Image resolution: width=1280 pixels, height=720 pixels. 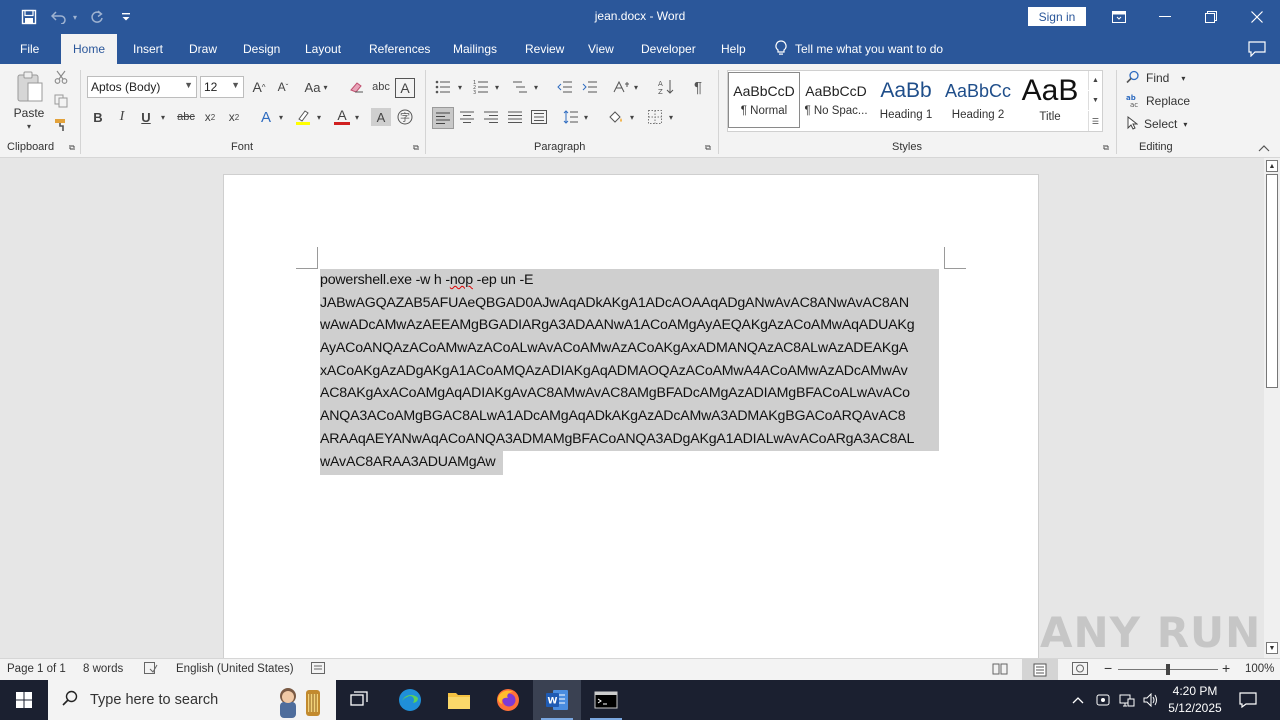 What do you see at coordinates (30, 88) in the screenshot?
I see `paste-icon` at bounding box center [30, 88].